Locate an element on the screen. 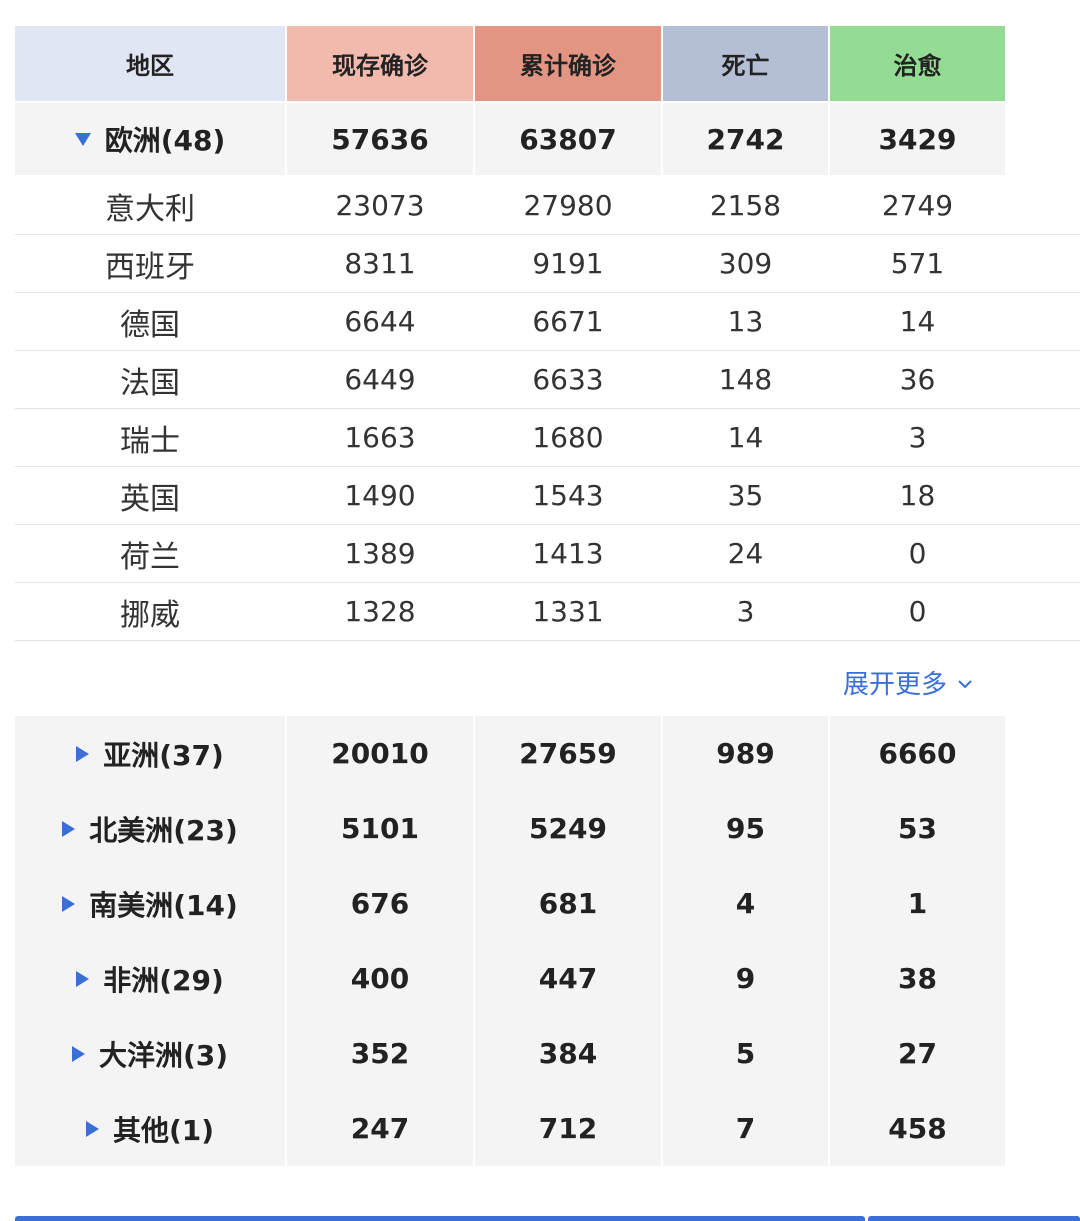  continent-total: 712 is located at coordinates (568, 1128).